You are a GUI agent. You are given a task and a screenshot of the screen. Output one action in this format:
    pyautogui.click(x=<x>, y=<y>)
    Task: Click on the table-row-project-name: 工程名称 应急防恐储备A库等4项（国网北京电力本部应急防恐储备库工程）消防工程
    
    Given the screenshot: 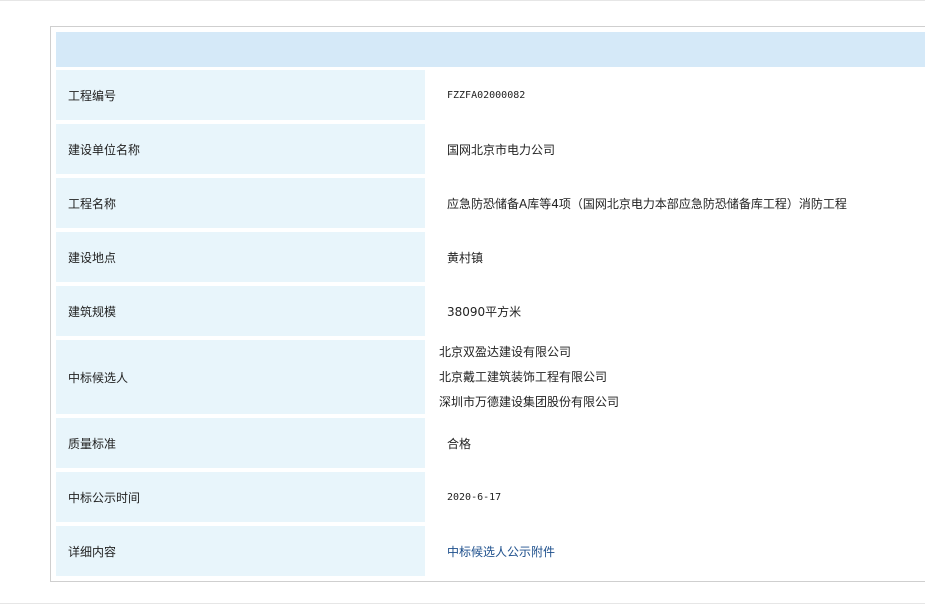 What is the action you would take?
    pyautogui.click(x=490, y=203)
    